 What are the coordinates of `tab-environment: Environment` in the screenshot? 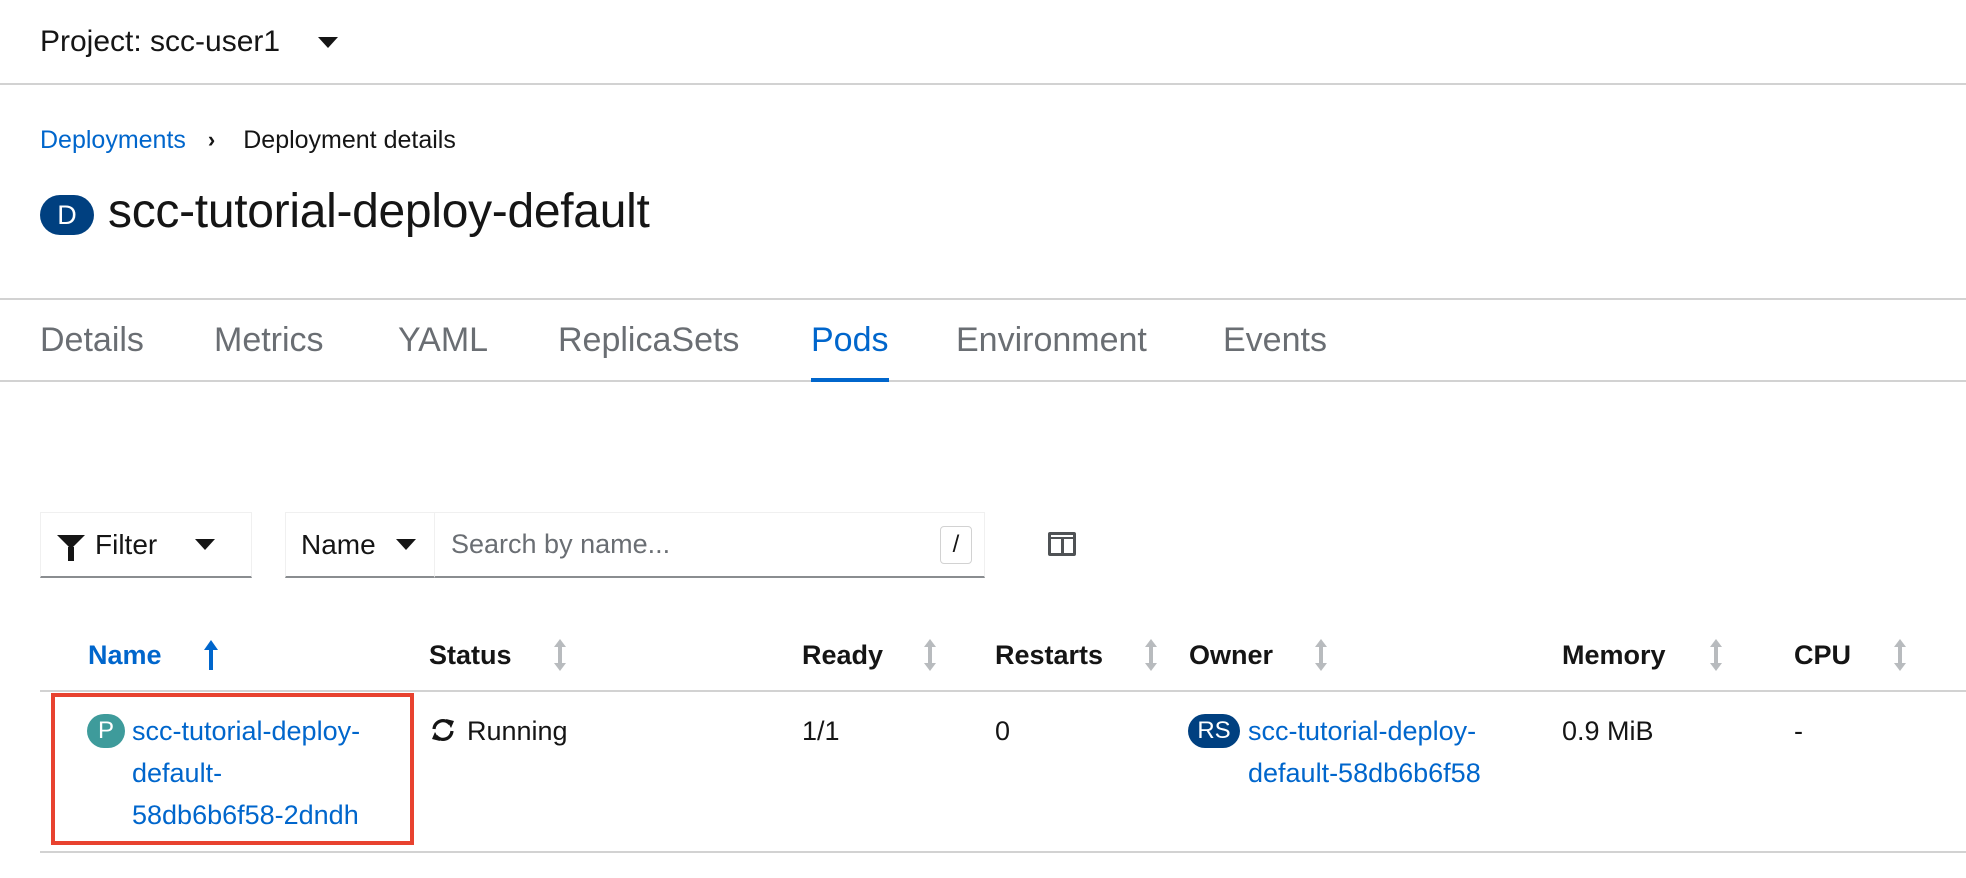 It's located at (1051, 340).